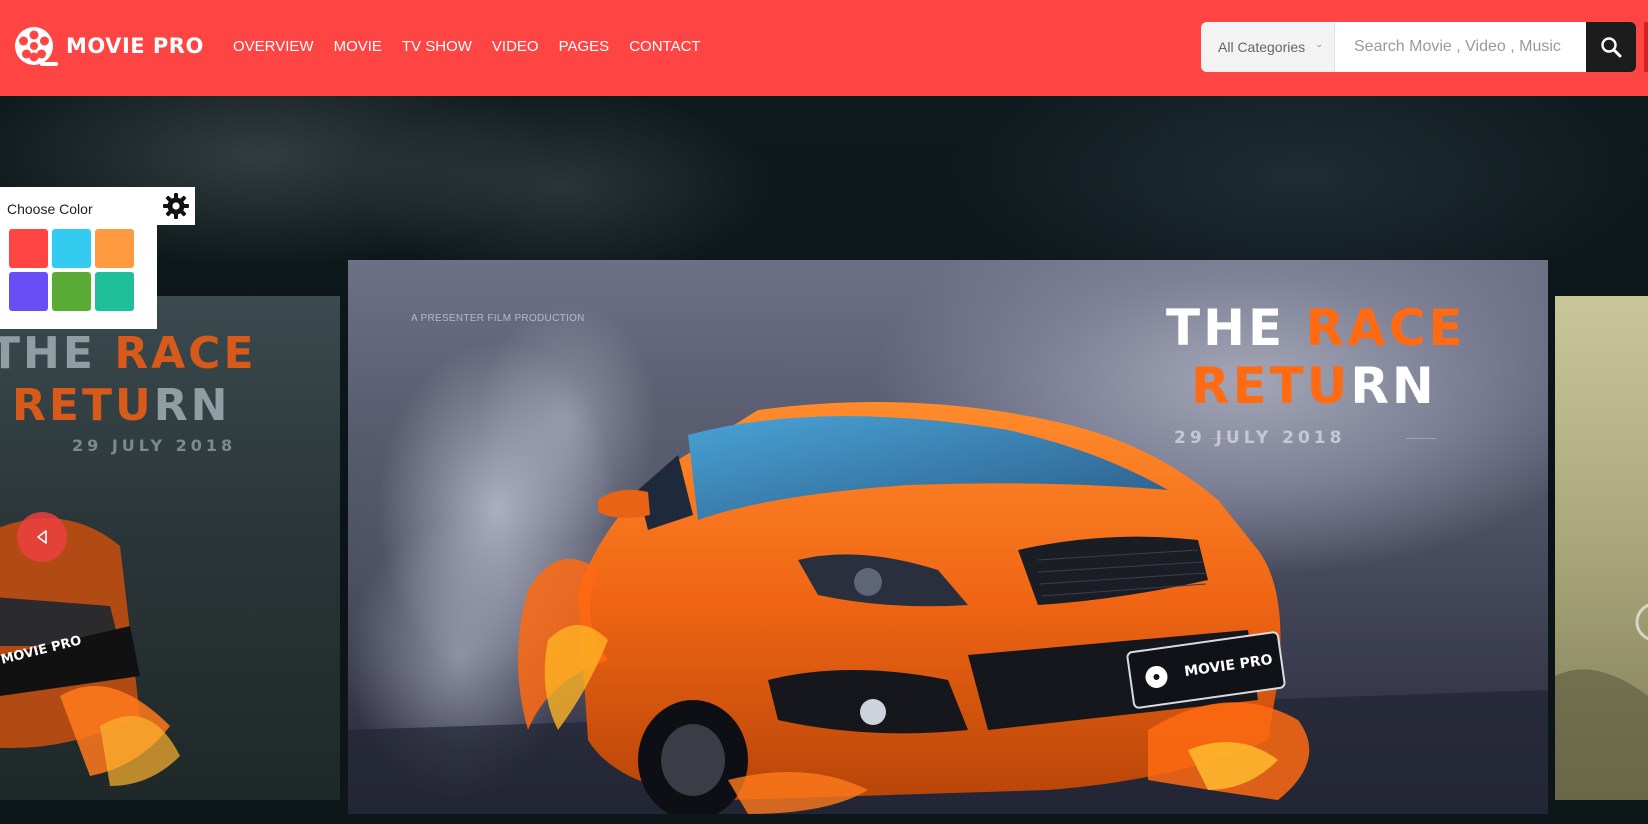  Describe the element at coordinates (71, 248) in the screenshot. I see `swatch-cyan` at that location.